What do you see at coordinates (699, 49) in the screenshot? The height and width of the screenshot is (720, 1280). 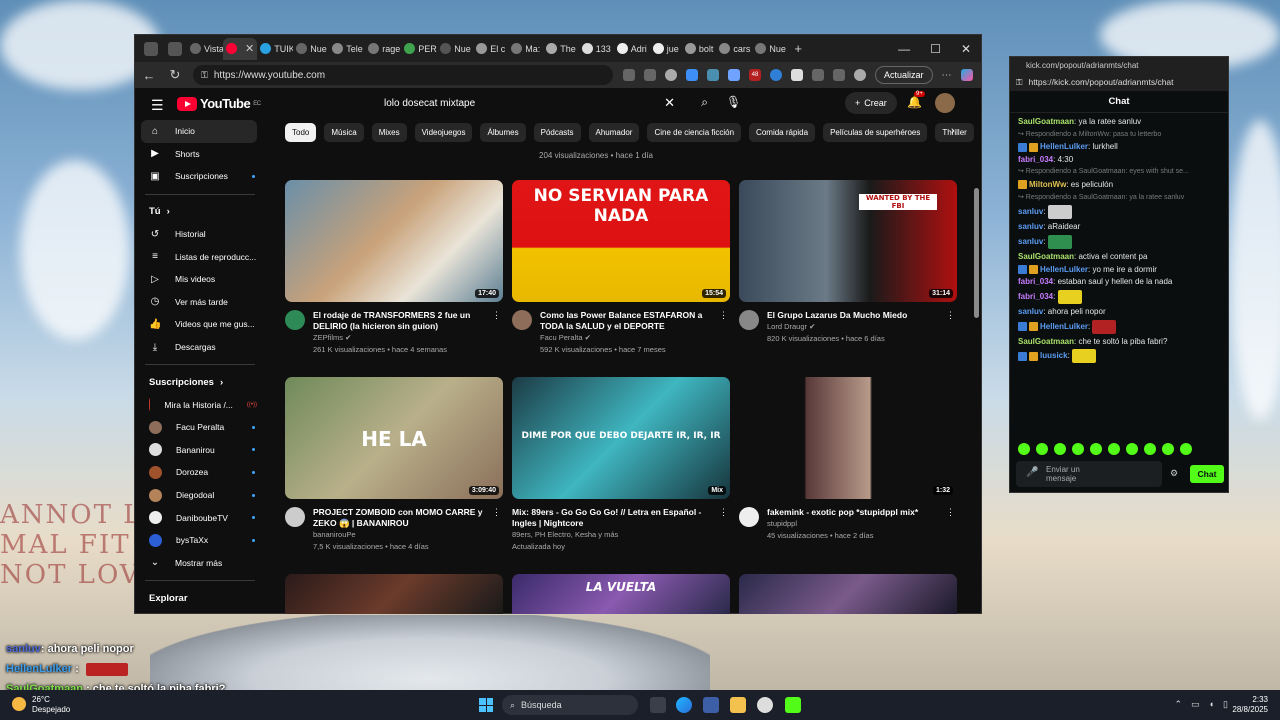 I see `browser-tab: bolt` at bounding box center [699, 49].